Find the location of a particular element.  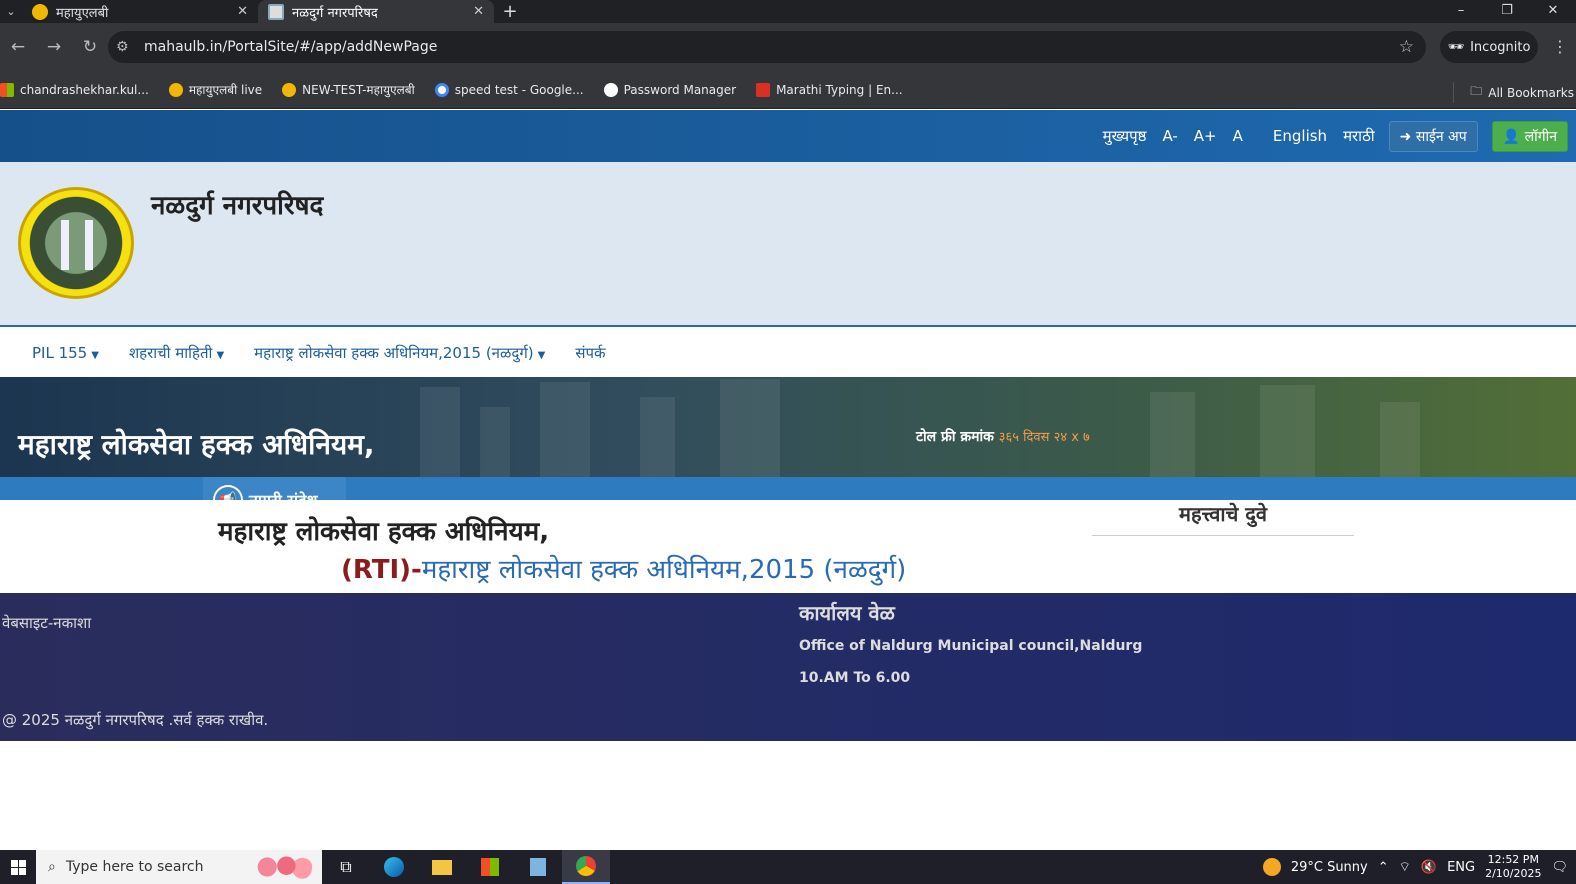

file-explorer-icon is located at coordinates (442, 867).